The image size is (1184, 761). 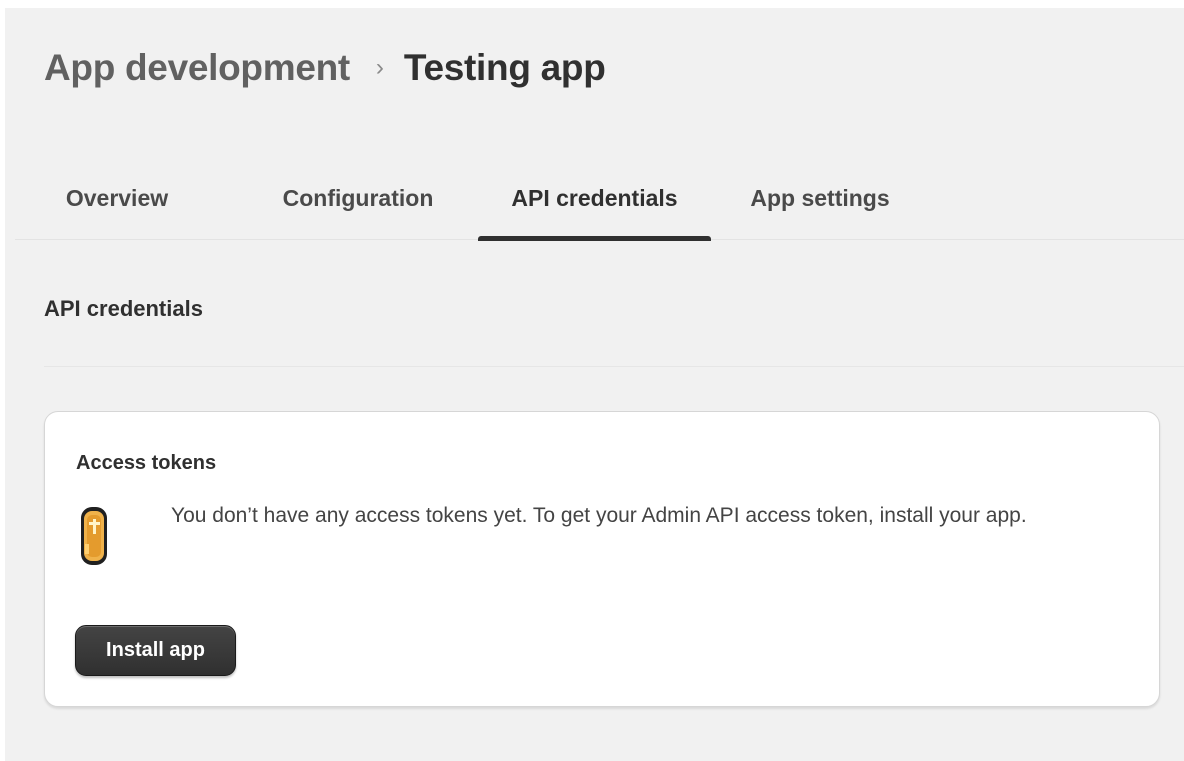 I want to click on section-divider, so click(x=614, y=366).